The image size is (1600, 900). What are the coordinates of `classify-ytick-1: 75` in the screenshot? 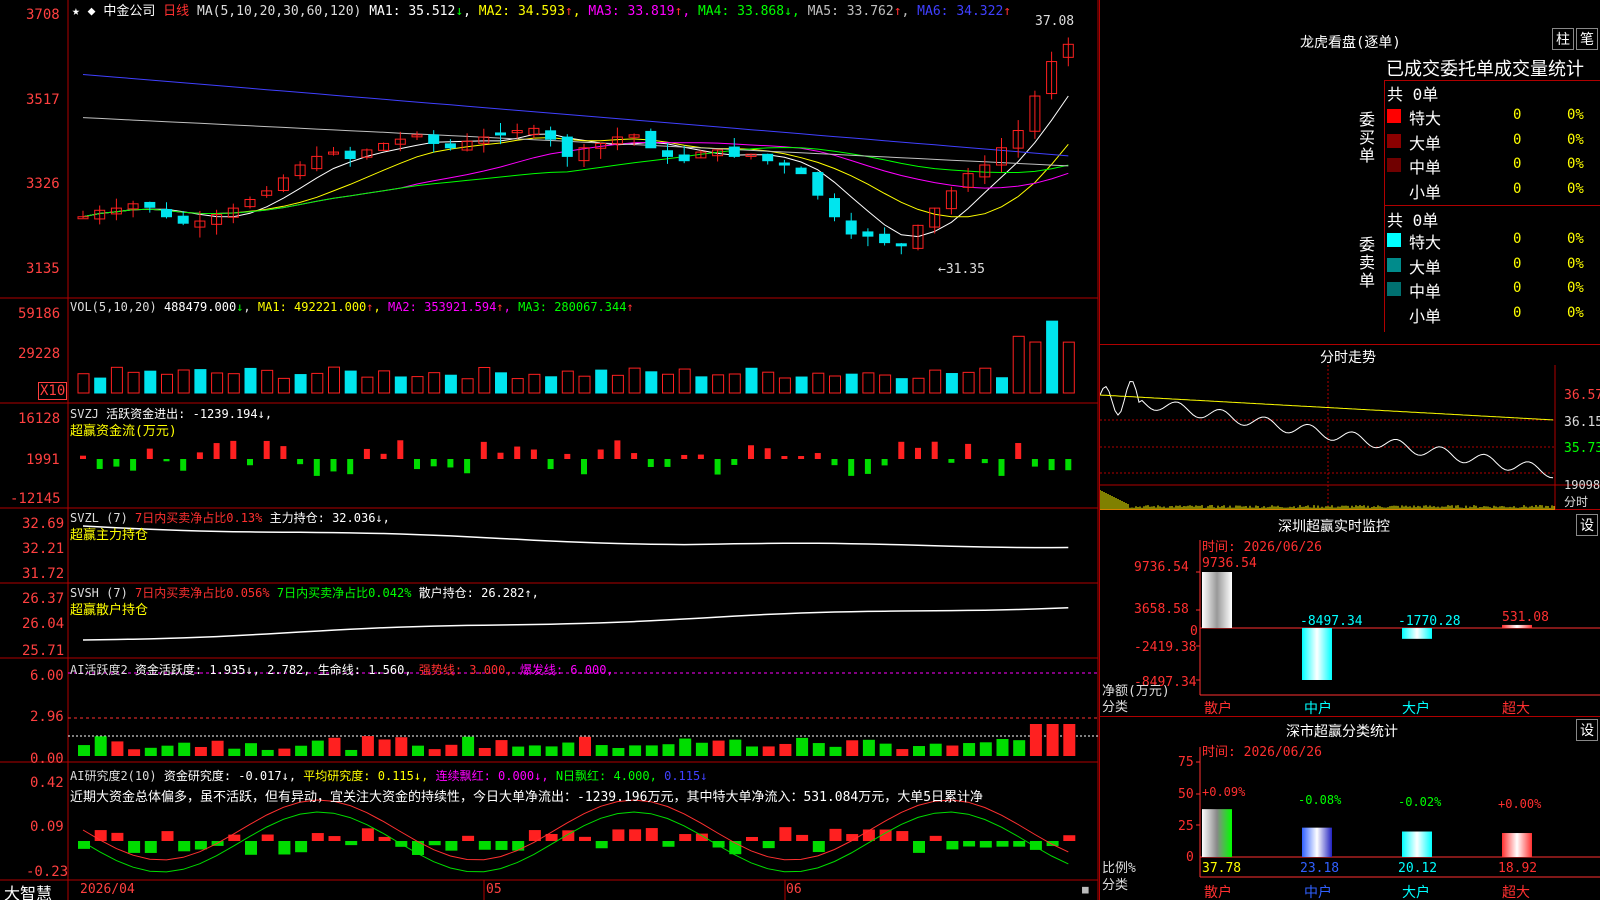 It's located at (1186, 762).